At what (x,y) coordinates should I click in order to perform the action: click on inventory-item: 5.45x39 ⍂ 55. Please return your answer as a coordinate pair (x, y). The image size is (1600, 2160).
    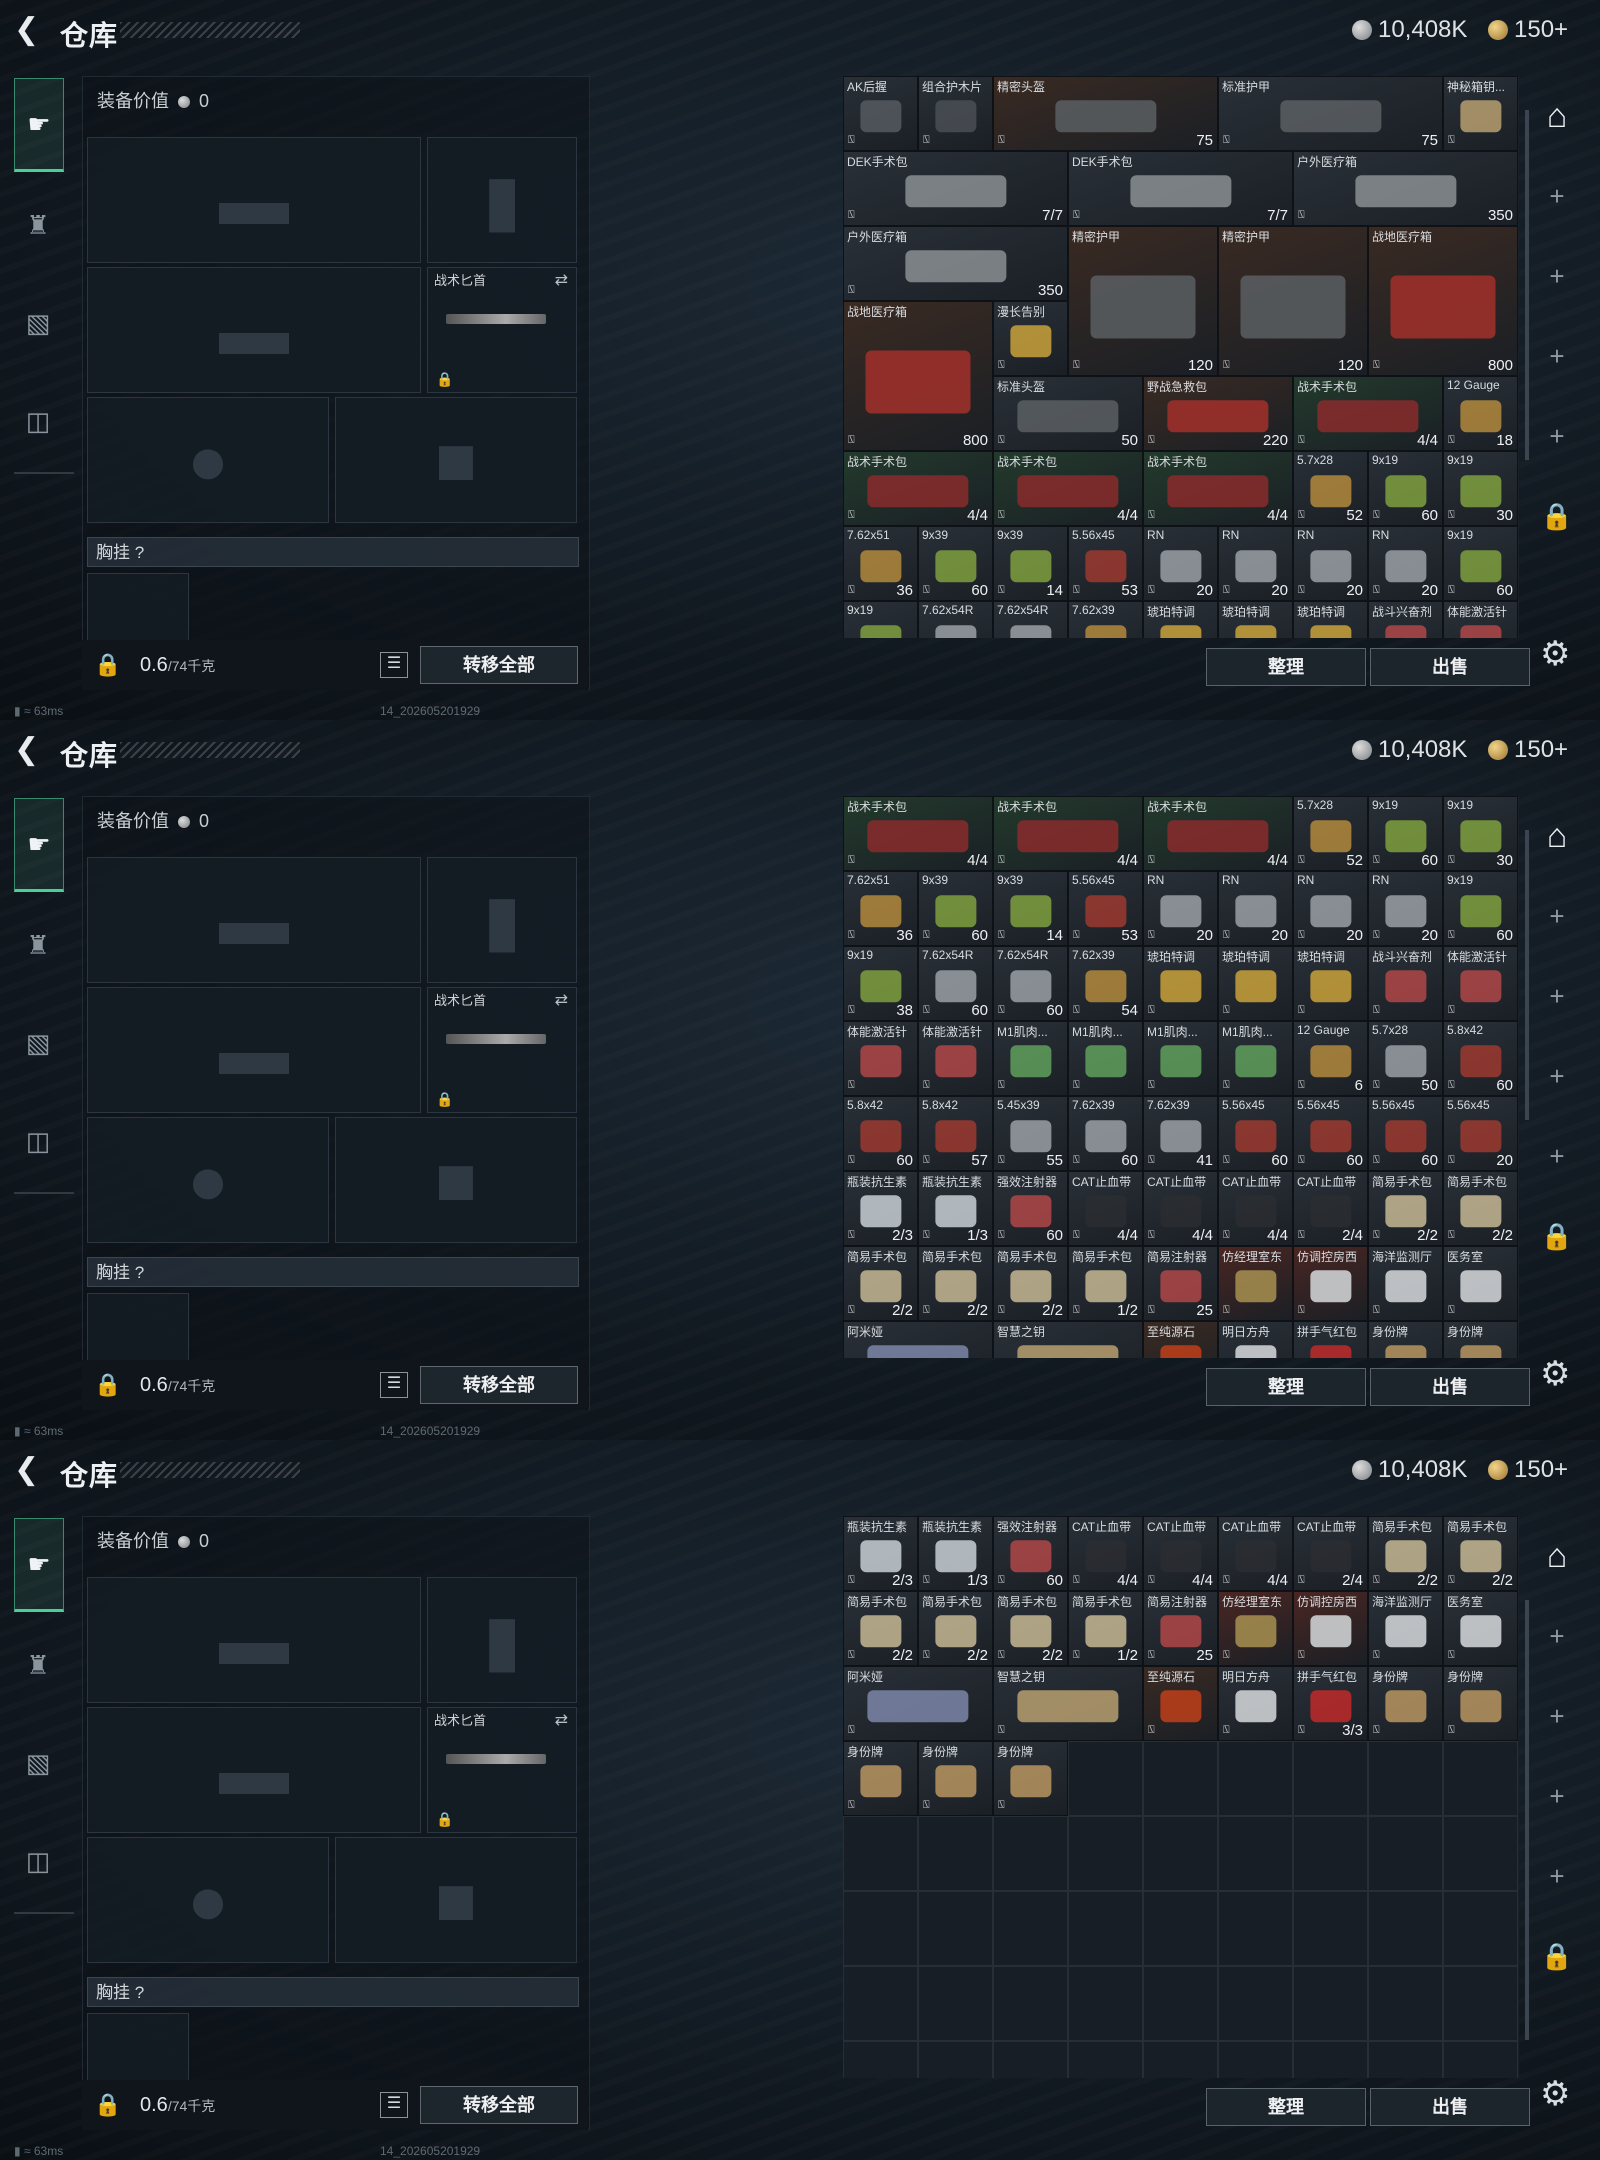
    Looking at the image, I should click on (1030, 1133).